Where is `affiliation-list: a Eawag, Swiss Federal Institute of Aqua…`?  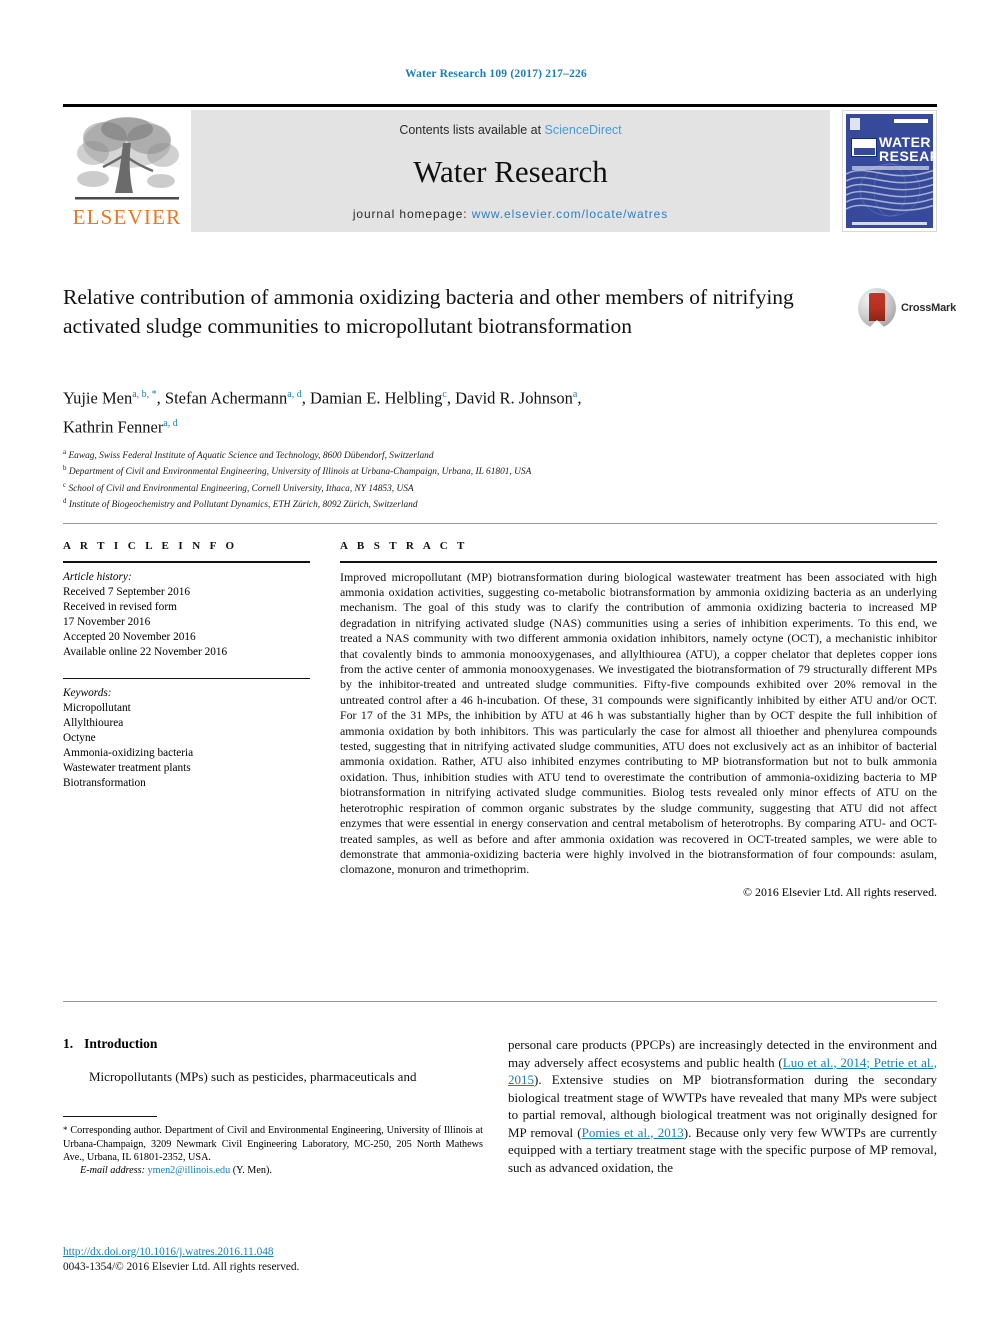
affiliation-list: a Eawag, Swiss Federal Institute of Aqua… is located at coordinates (413, 479).